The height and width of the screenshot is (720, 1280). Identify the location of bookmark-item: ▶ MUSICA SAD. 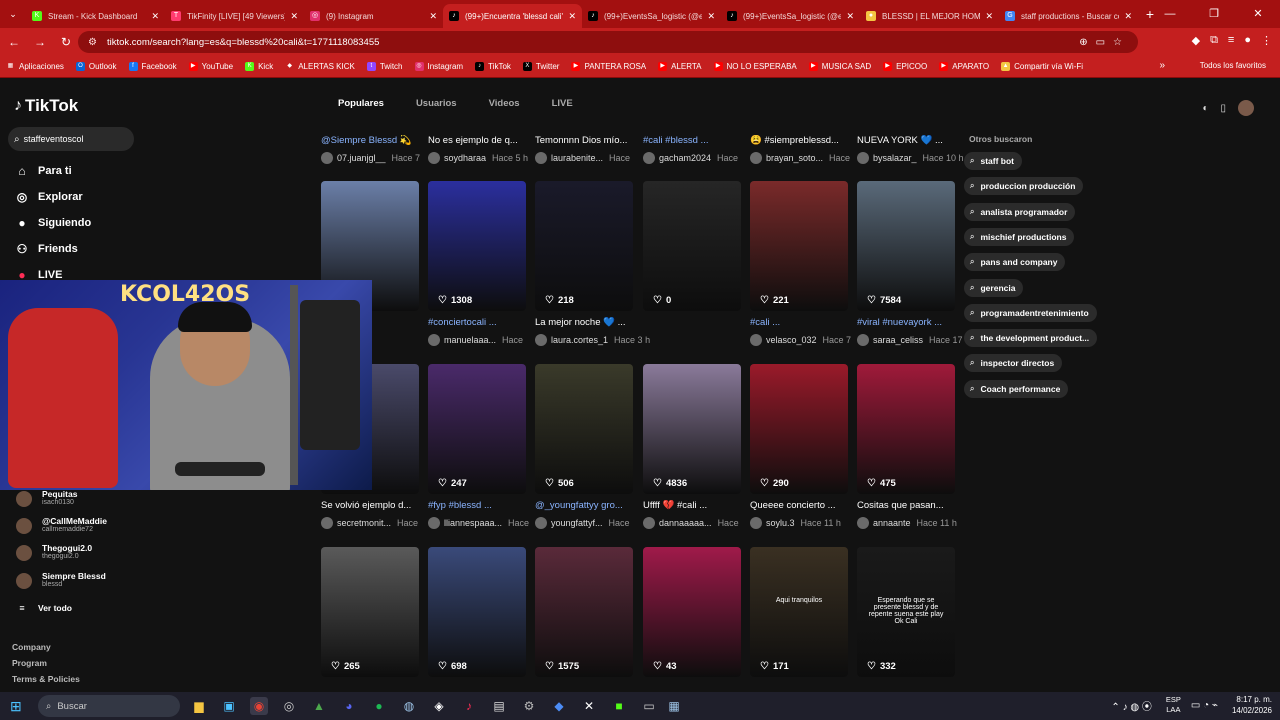
(839, 66).